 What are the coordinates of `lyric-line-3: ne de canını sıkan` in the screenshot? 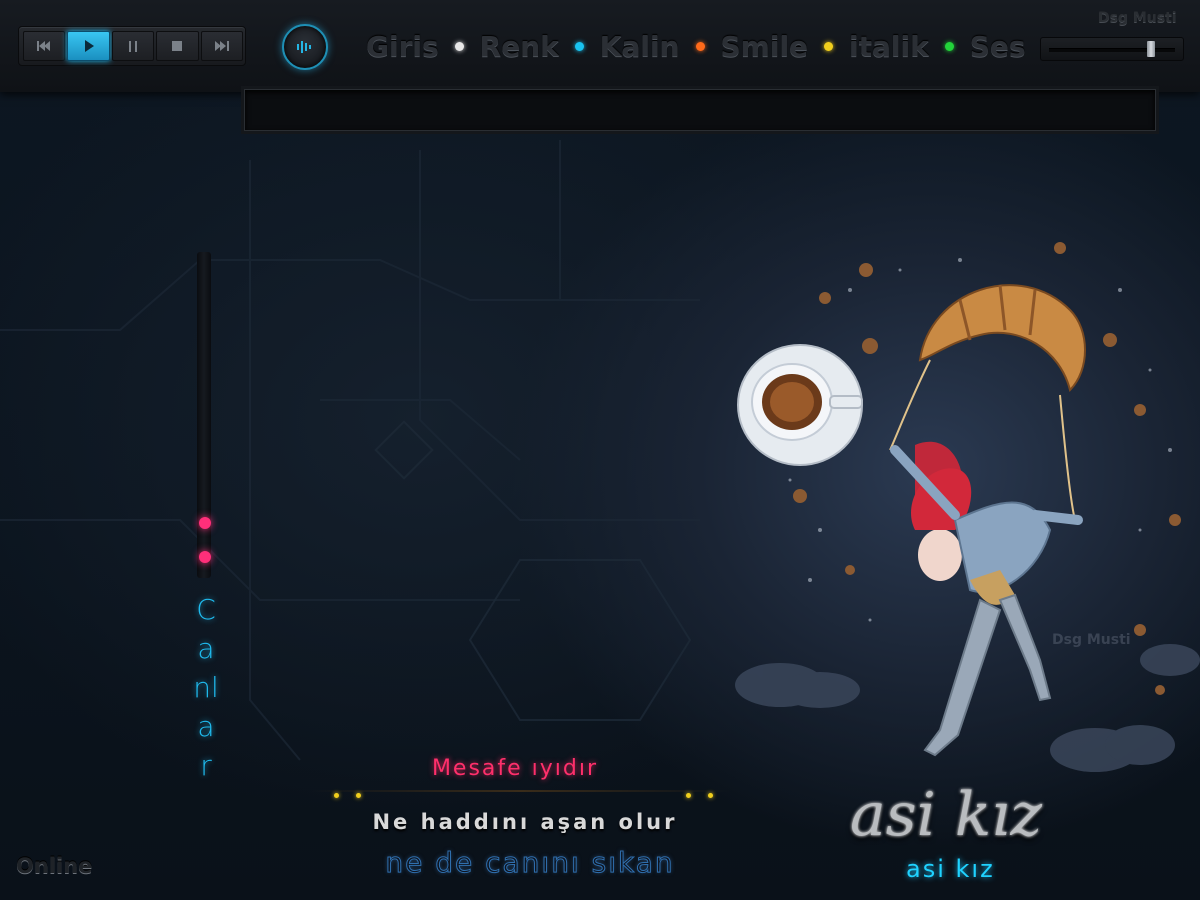 It's located at (530, 863).